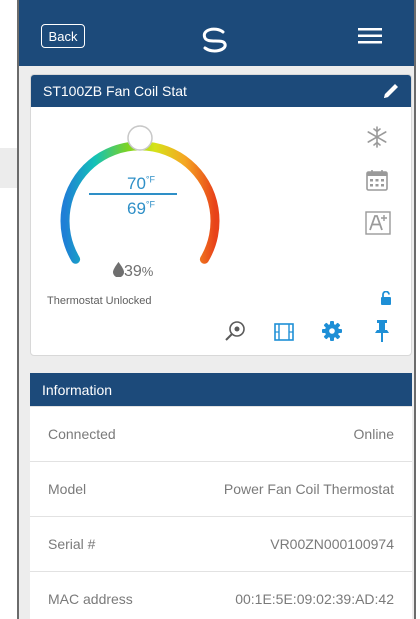 The image size is (420, 619). Describe the element at coordinates (332, 331) in the screenshot. I see `settings-gear-icon` at that location.